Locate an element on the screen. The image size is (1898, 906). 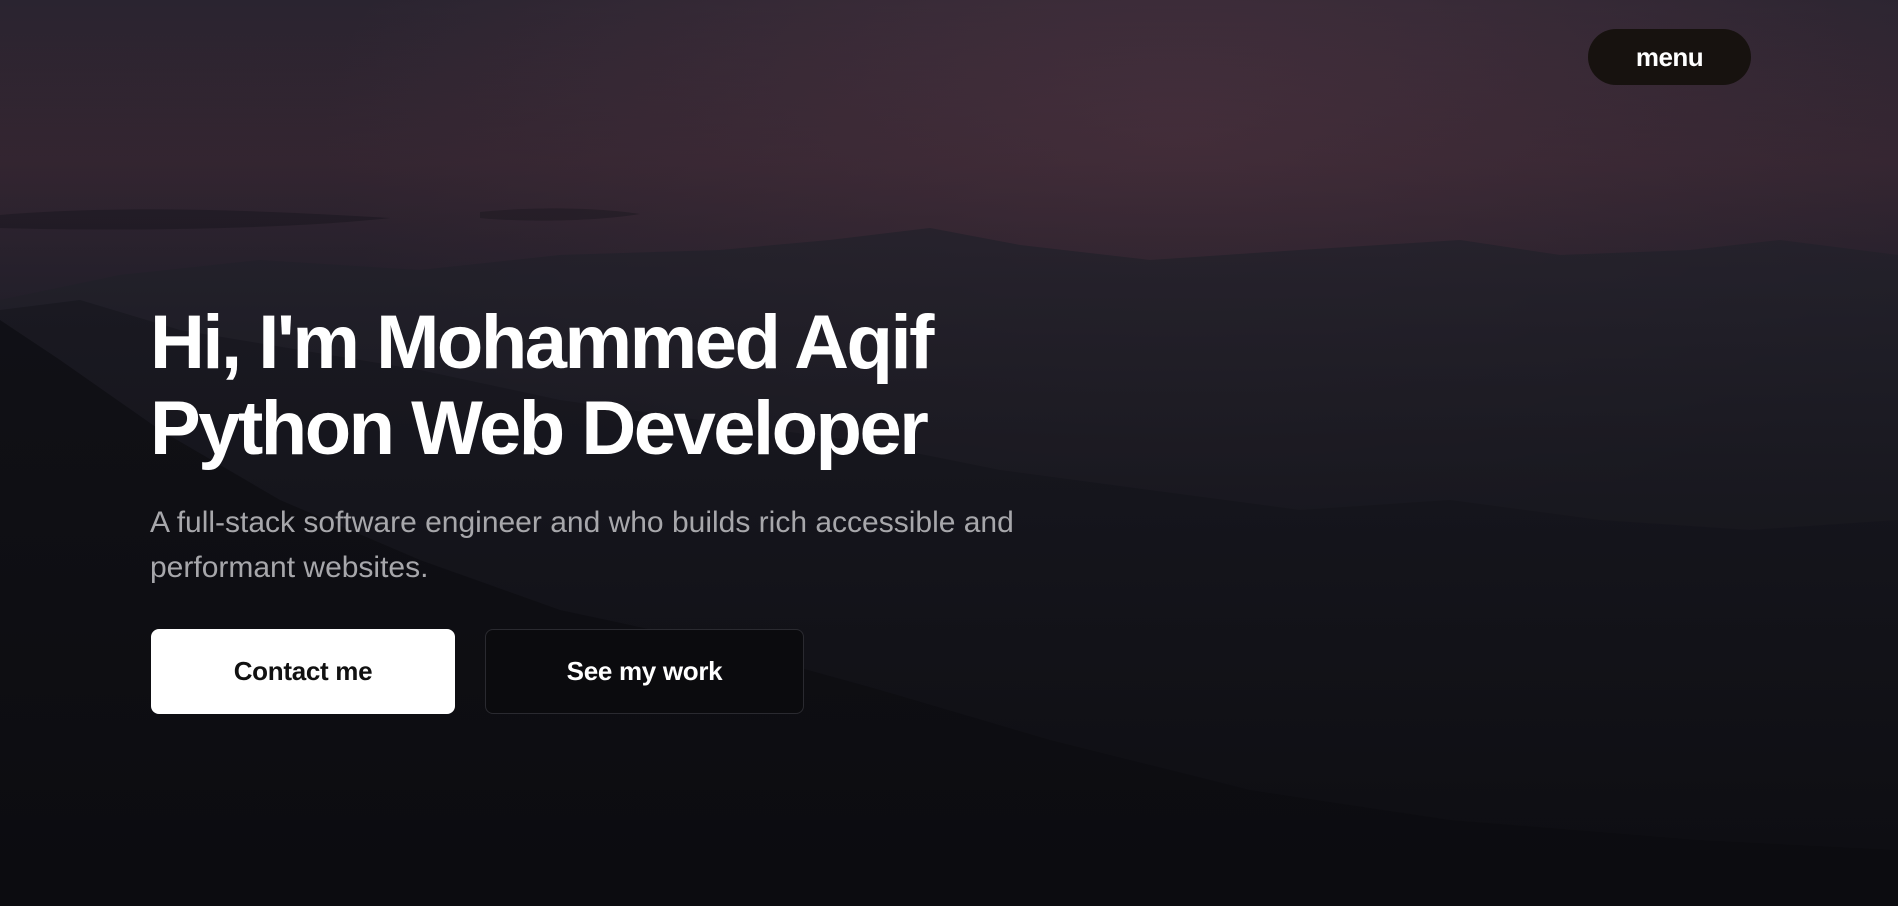
see-my-work-button: See my work is located at coordinates (644, 671).